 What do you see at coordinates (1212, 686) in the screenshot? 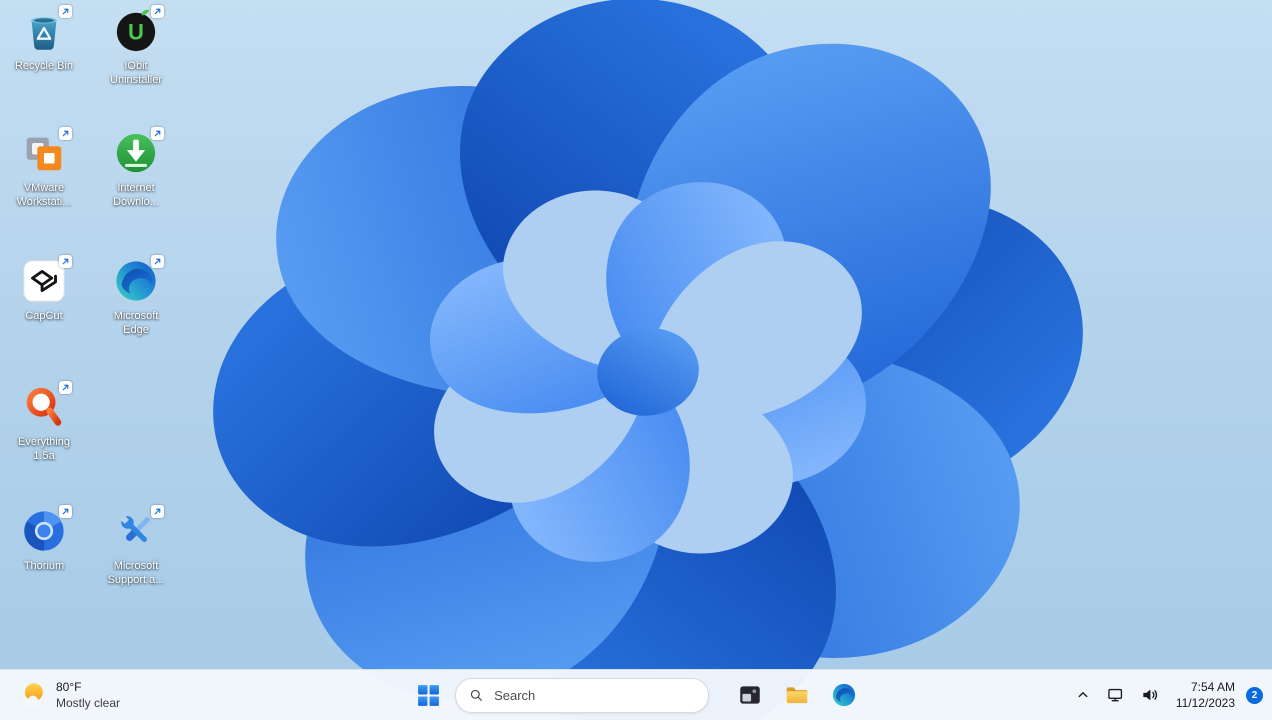
I see `clock-time: 7:54 AM` at bounding box center [1212, 686].